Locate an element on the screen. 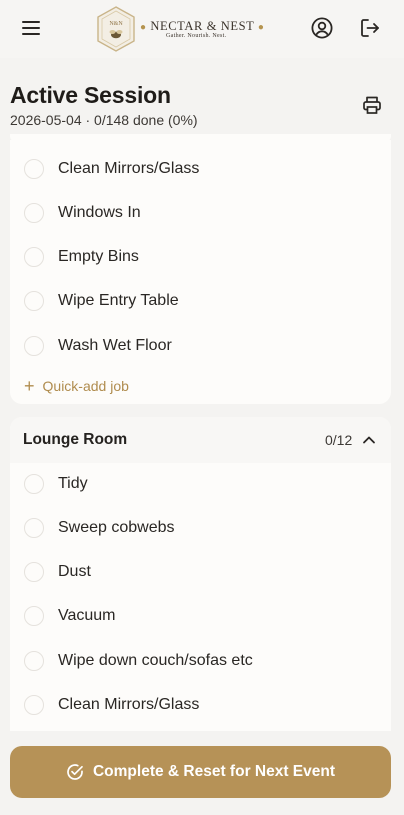  printer-icon is located at coordinates (372, 105).